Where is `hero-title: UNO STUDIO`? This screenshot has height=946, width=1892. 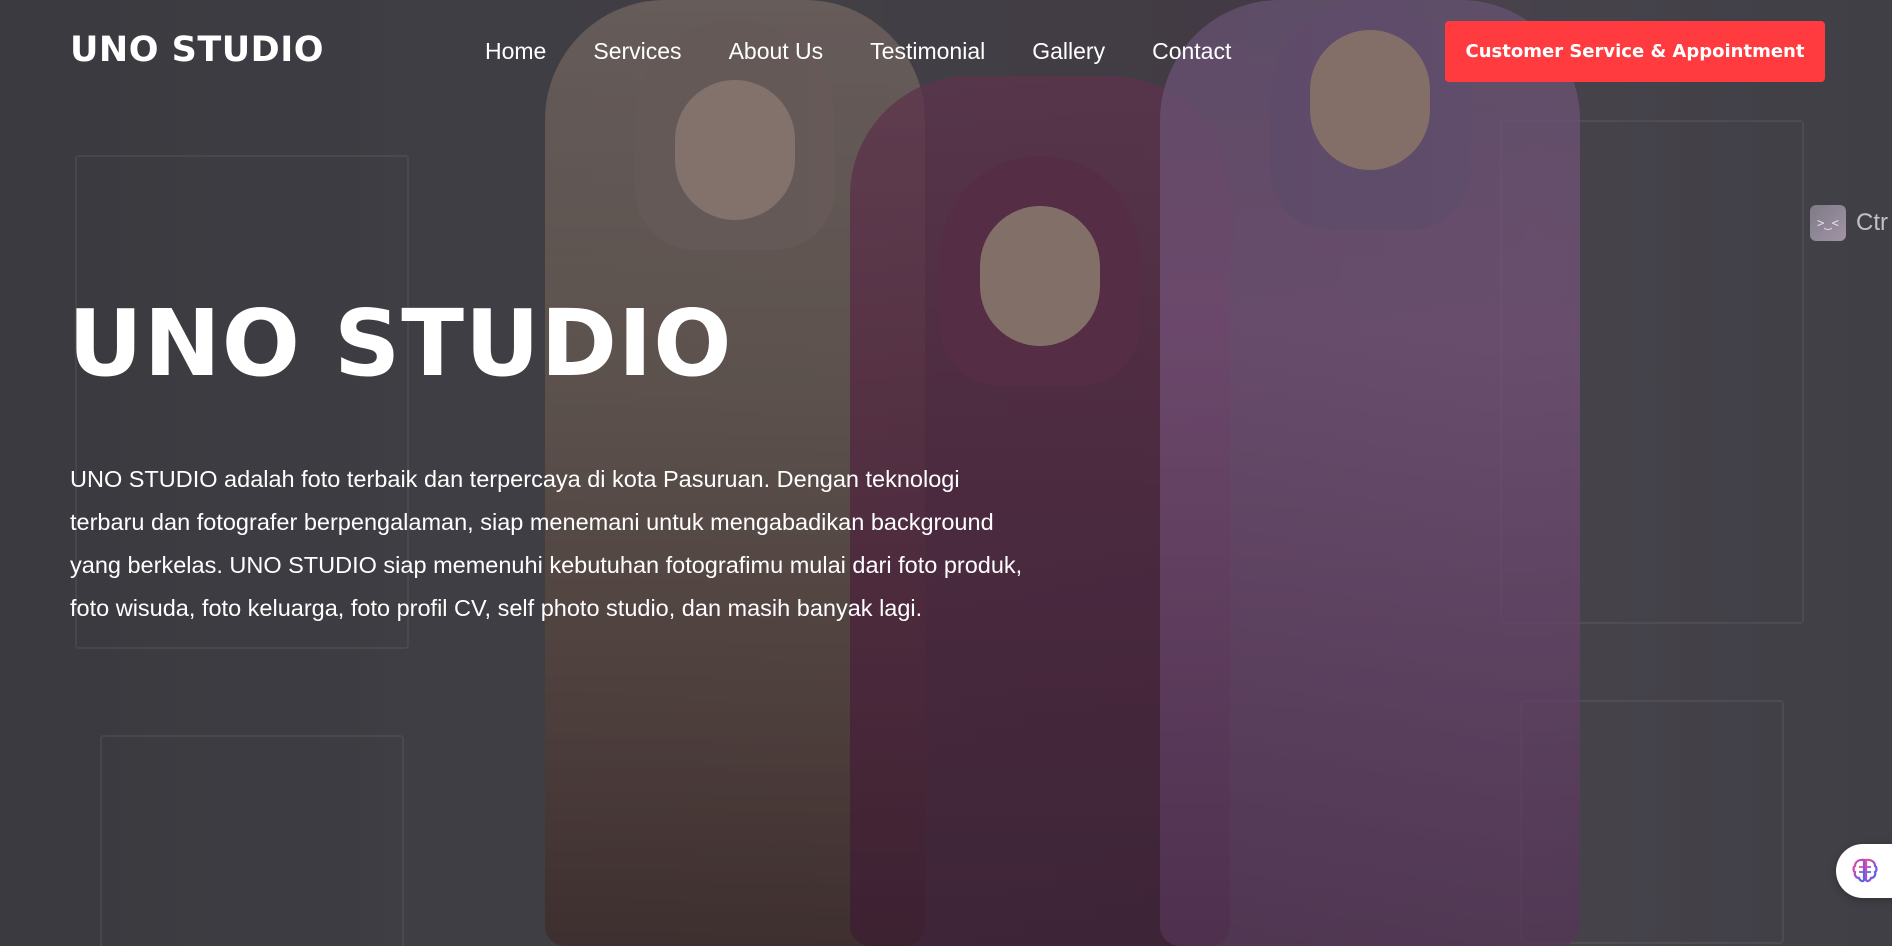
hero-title: UNO STUDIO is located at coordinates (400, 343).